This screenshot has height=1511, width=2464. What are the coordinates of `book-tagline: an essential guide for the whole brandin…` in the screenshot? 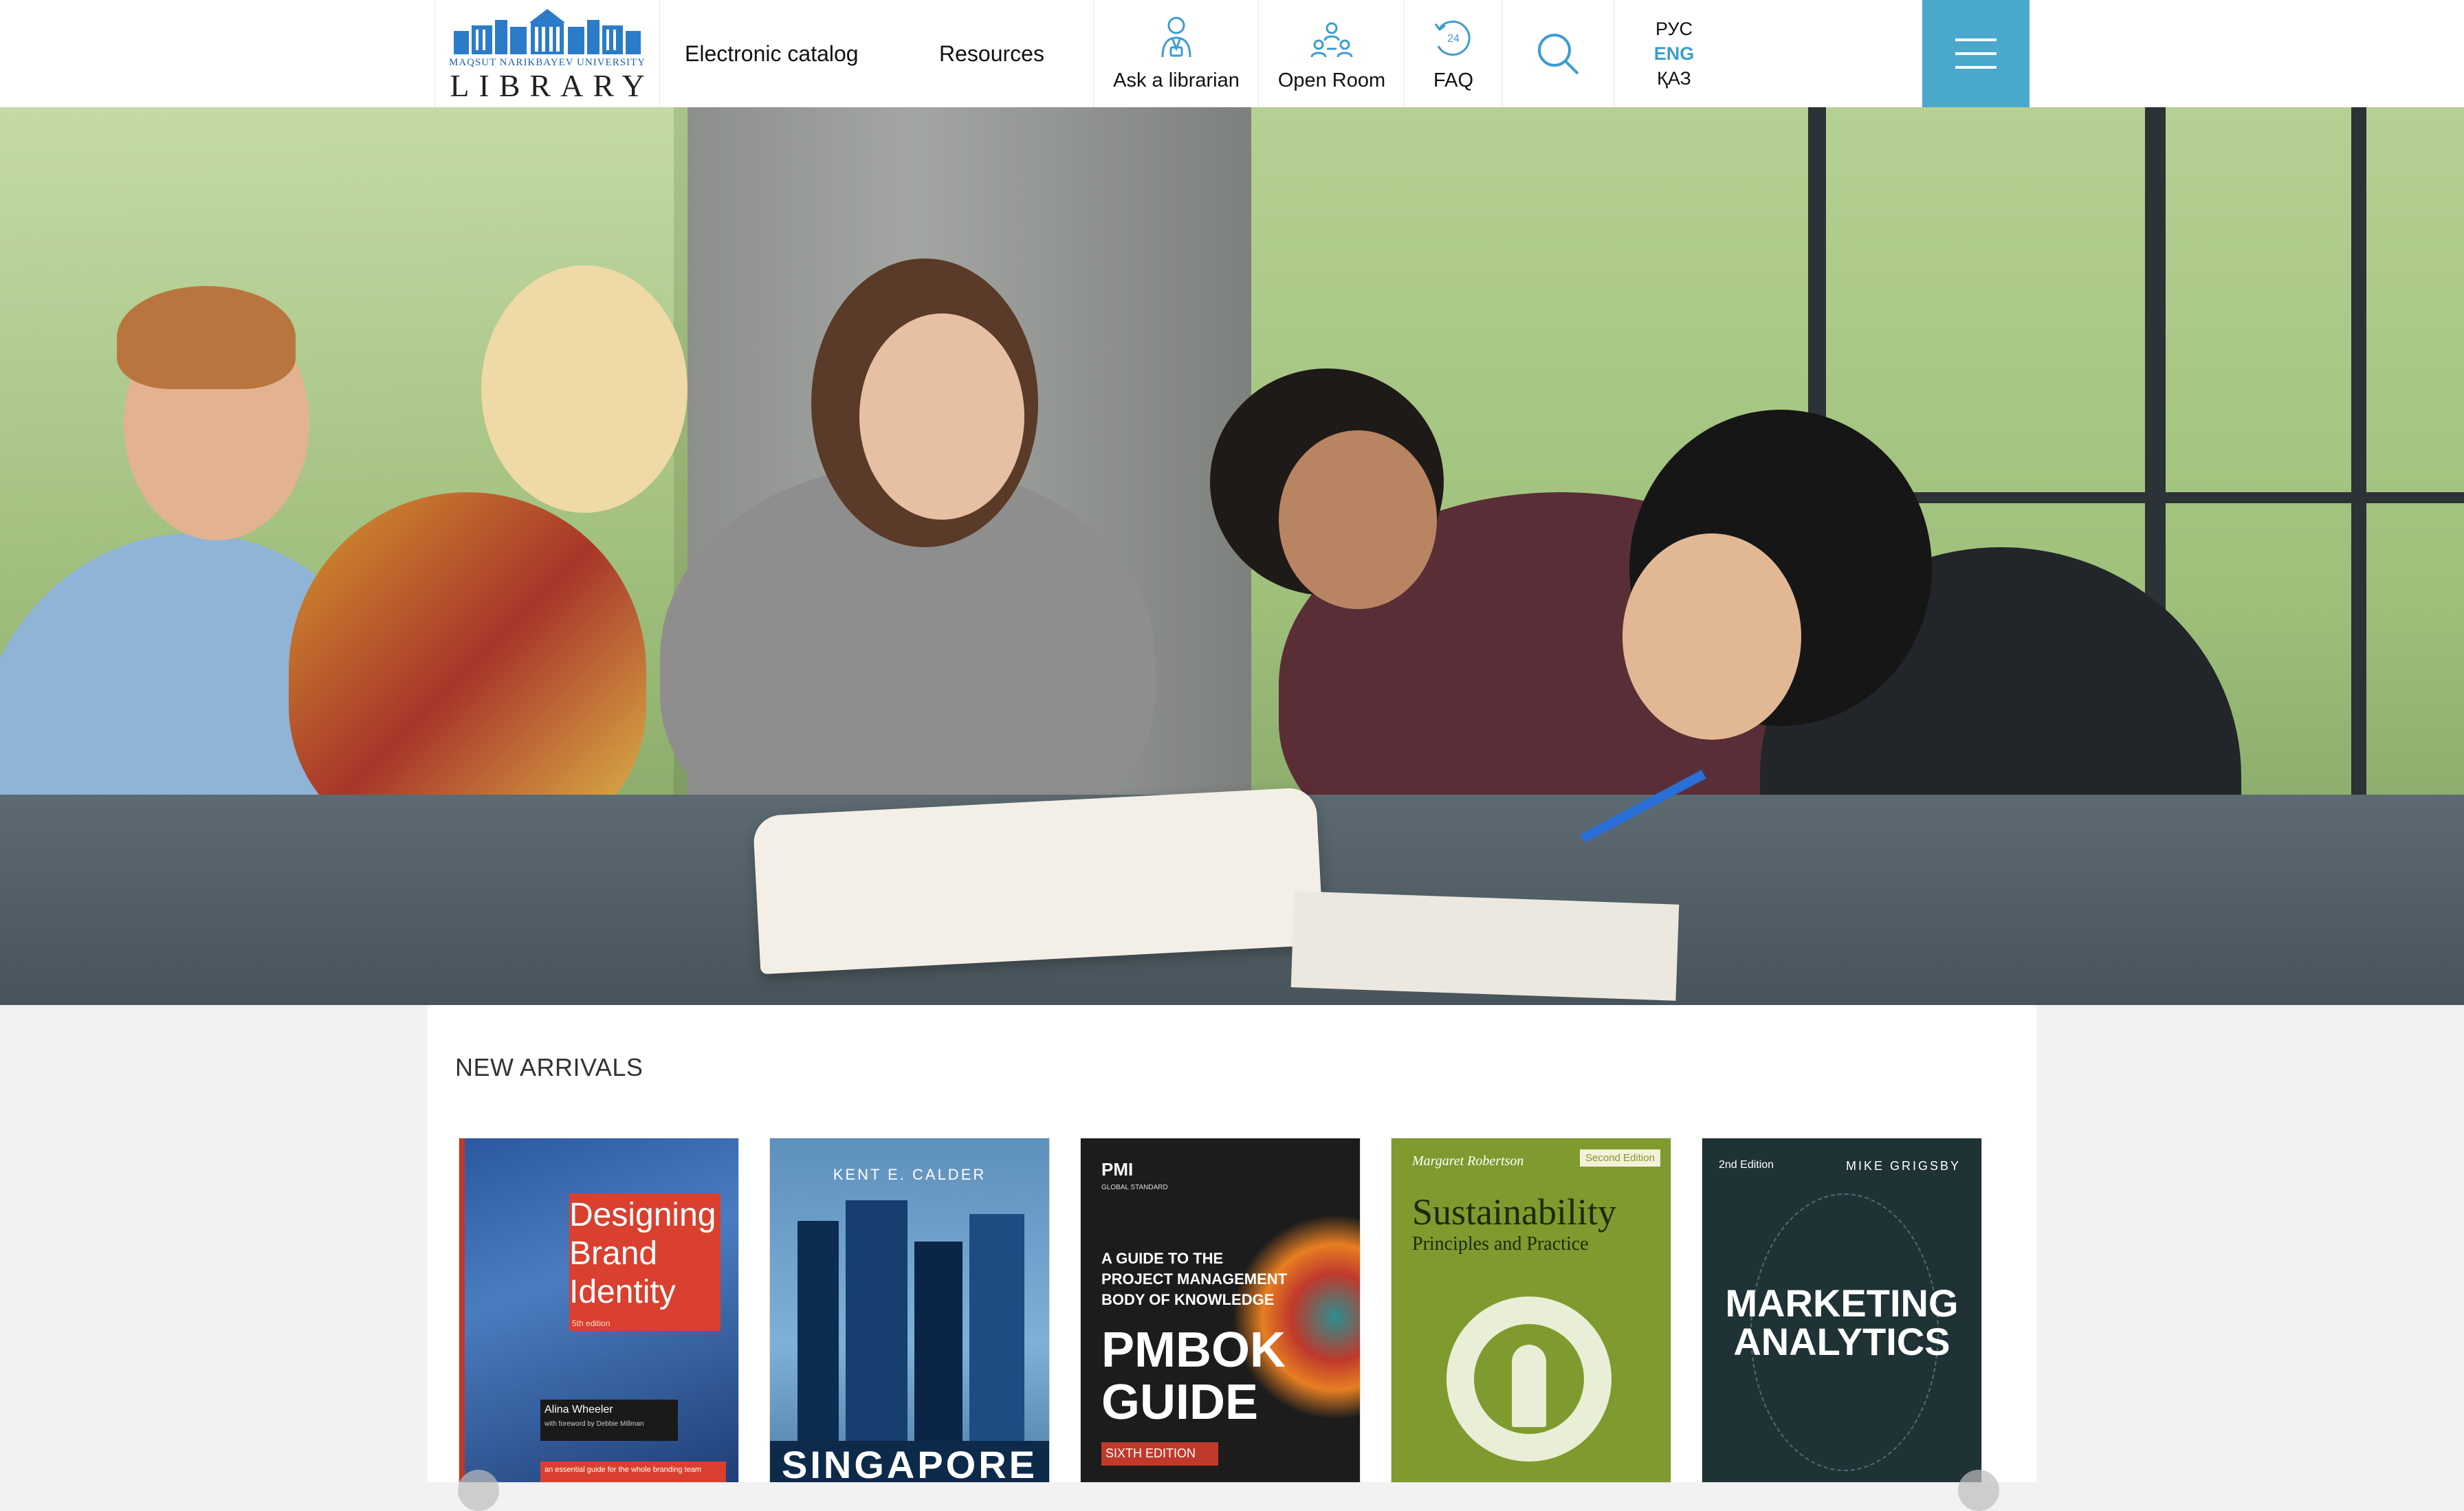 It's located at (623, 1470).